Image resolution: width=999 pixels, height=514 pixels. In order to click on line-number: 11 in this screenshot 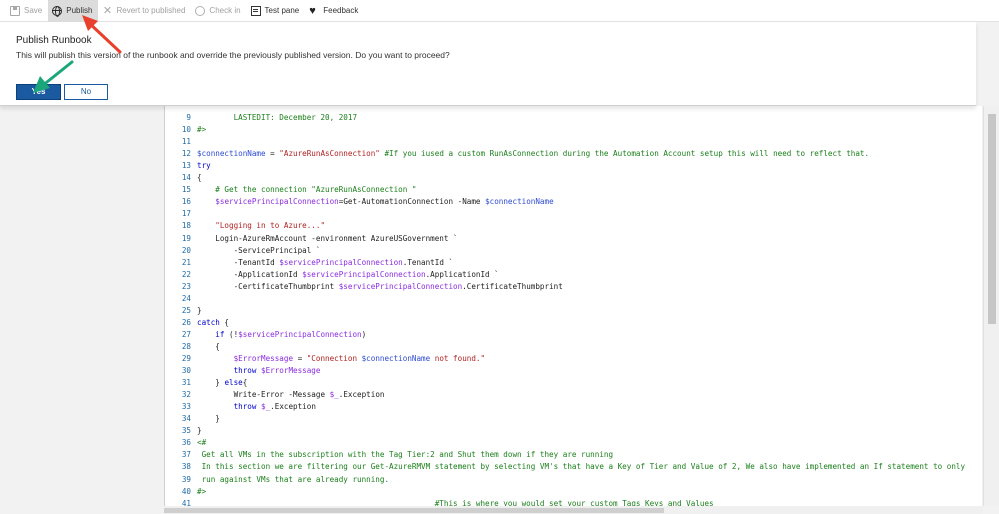, I will do `click(186, 142)`.